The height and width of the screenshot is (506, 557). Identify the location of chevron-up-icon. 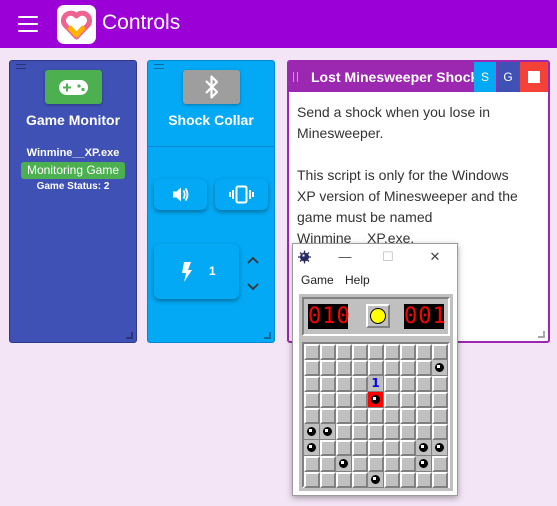
(253, 260).